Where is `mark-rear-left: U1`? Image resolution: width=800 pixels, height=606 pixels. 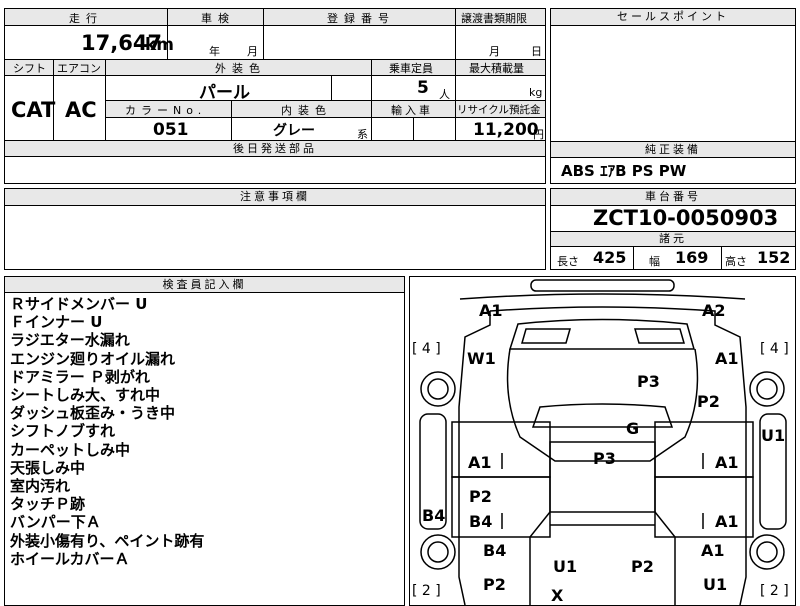 mark-rear-left: U1 is located at coordinates (565, 566).